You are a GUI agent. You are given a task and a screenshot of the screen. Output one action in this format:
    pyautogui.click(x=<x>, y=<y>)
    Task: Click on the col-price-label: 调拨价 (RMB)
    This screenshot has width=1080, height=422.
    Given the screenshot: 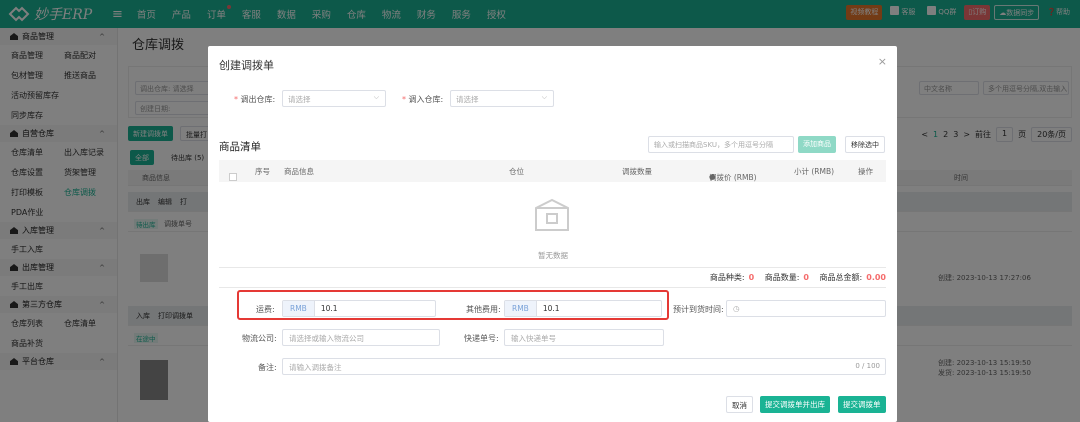 What is the action you would take?
    pyautogui.click(x=733, y=177)
    